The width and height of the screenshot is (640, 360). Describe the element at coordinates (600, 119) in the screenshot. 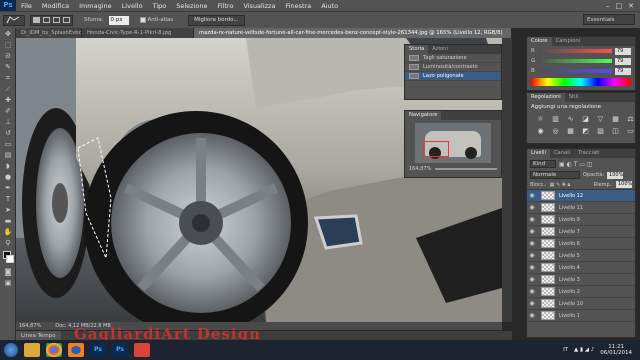

I see `vibrance-icon: ▽` at that location.